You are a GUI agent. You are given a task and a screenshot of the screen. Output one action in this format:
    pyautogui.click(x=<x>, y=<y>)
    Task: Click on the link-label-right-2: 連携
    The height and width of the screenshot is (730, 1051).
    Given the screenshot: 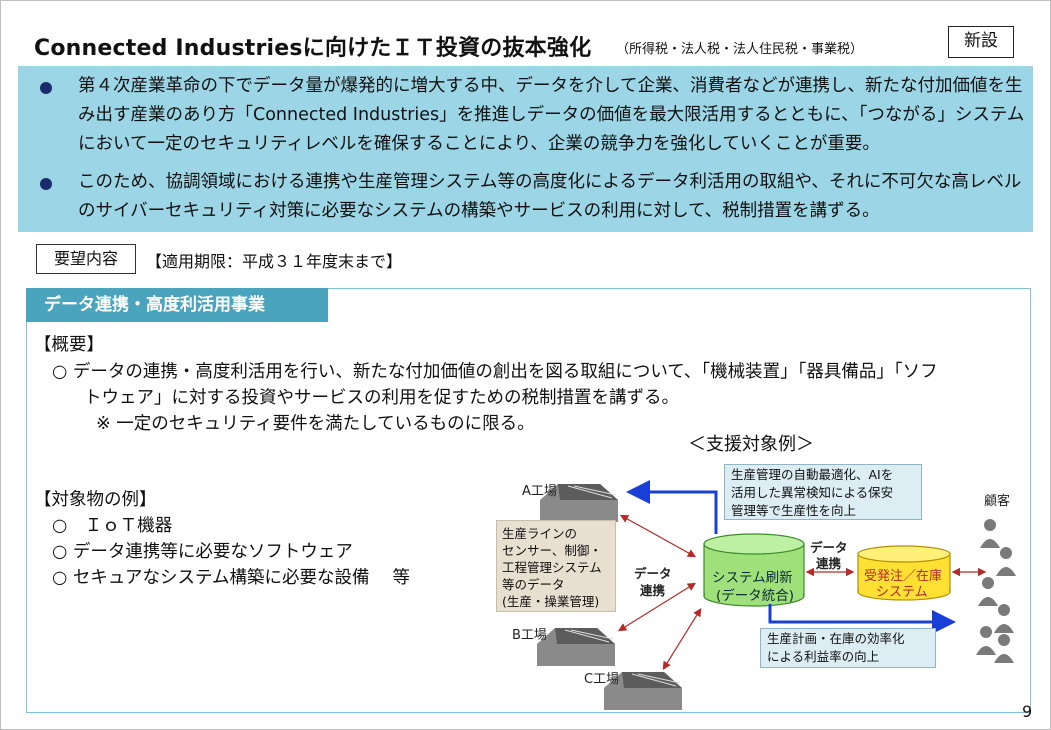 What is the action you would take?
    pyautogui.click(x=829, y=563)
    